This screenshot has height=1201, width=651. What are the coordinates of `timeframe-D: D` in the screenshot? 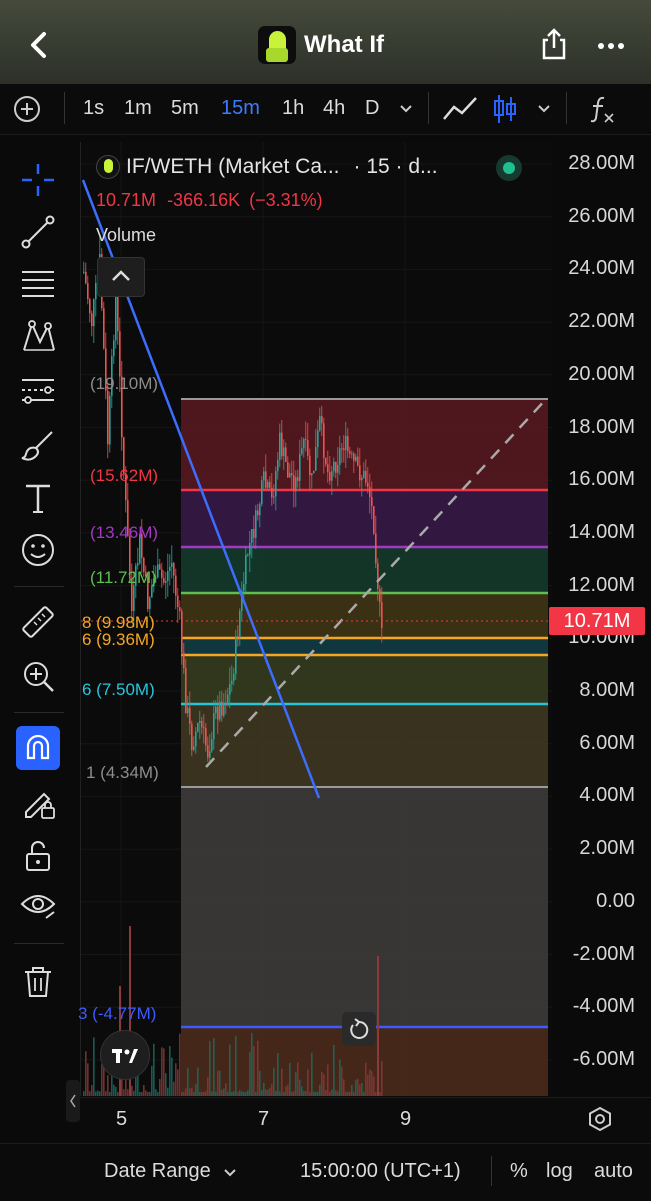 It's located at (372, 108).